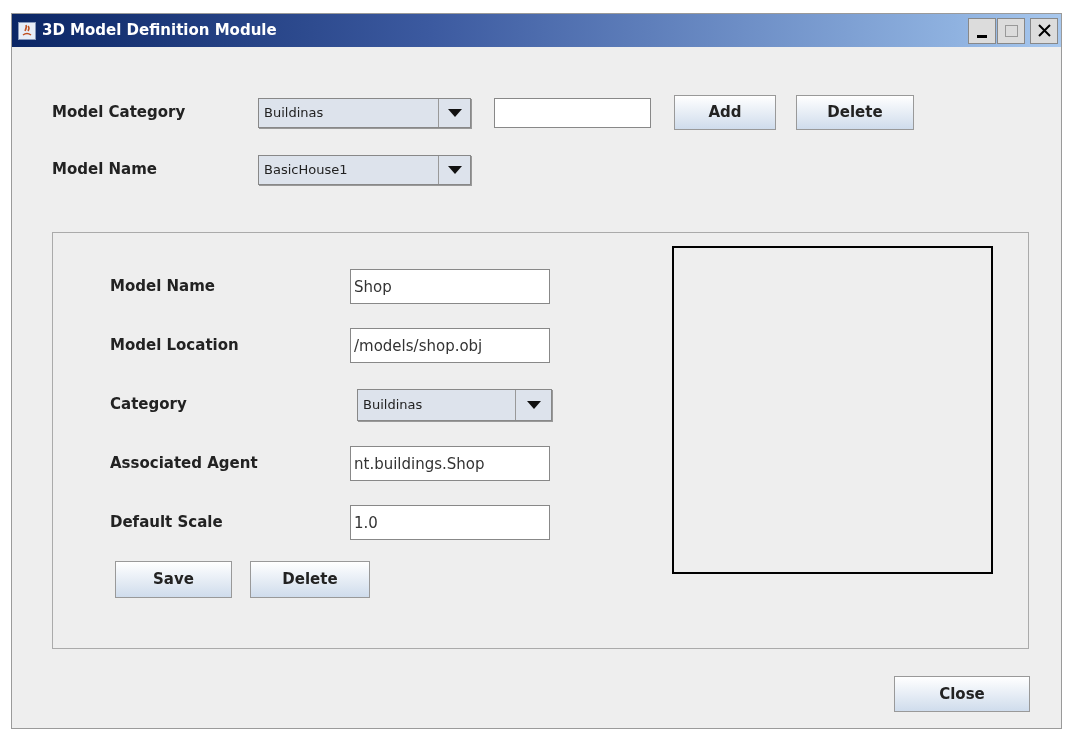 The height and width of the screenshot is (729, 1072). Describe the element at coordinates (175, 346) in the screenshot. I see `field-label: Model Location` at that location.